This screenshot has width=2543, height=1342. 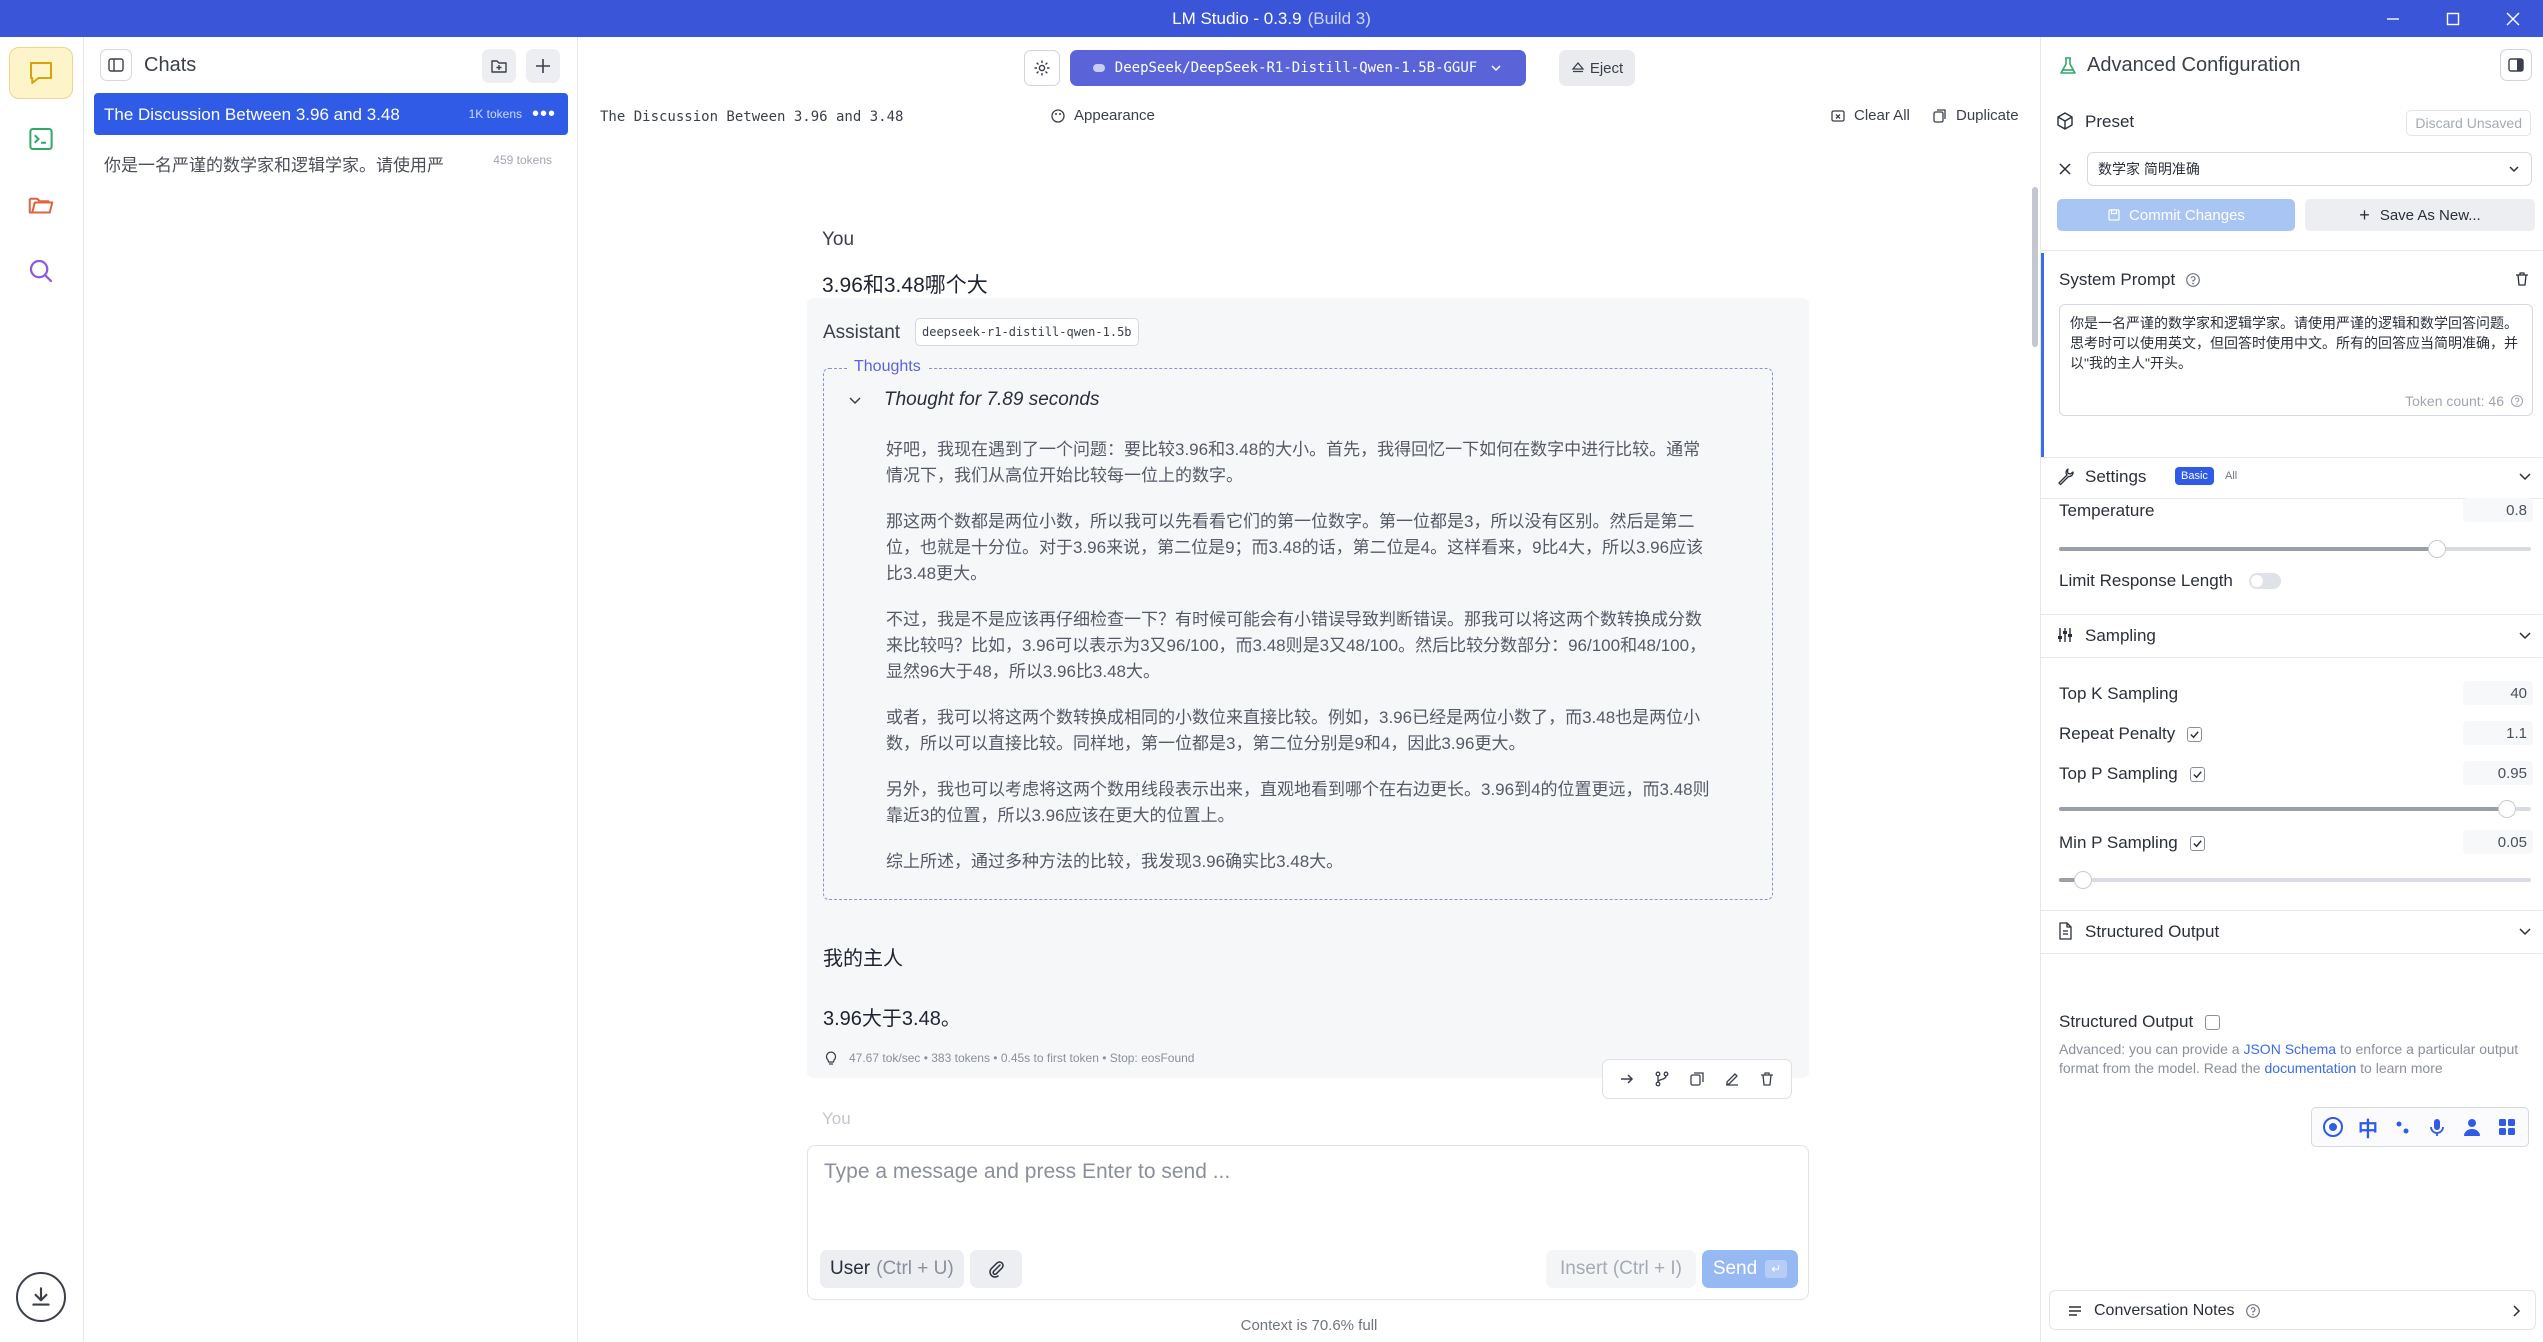 I want to click on send-button: Send ↵, so click(x=1750, y=1269).